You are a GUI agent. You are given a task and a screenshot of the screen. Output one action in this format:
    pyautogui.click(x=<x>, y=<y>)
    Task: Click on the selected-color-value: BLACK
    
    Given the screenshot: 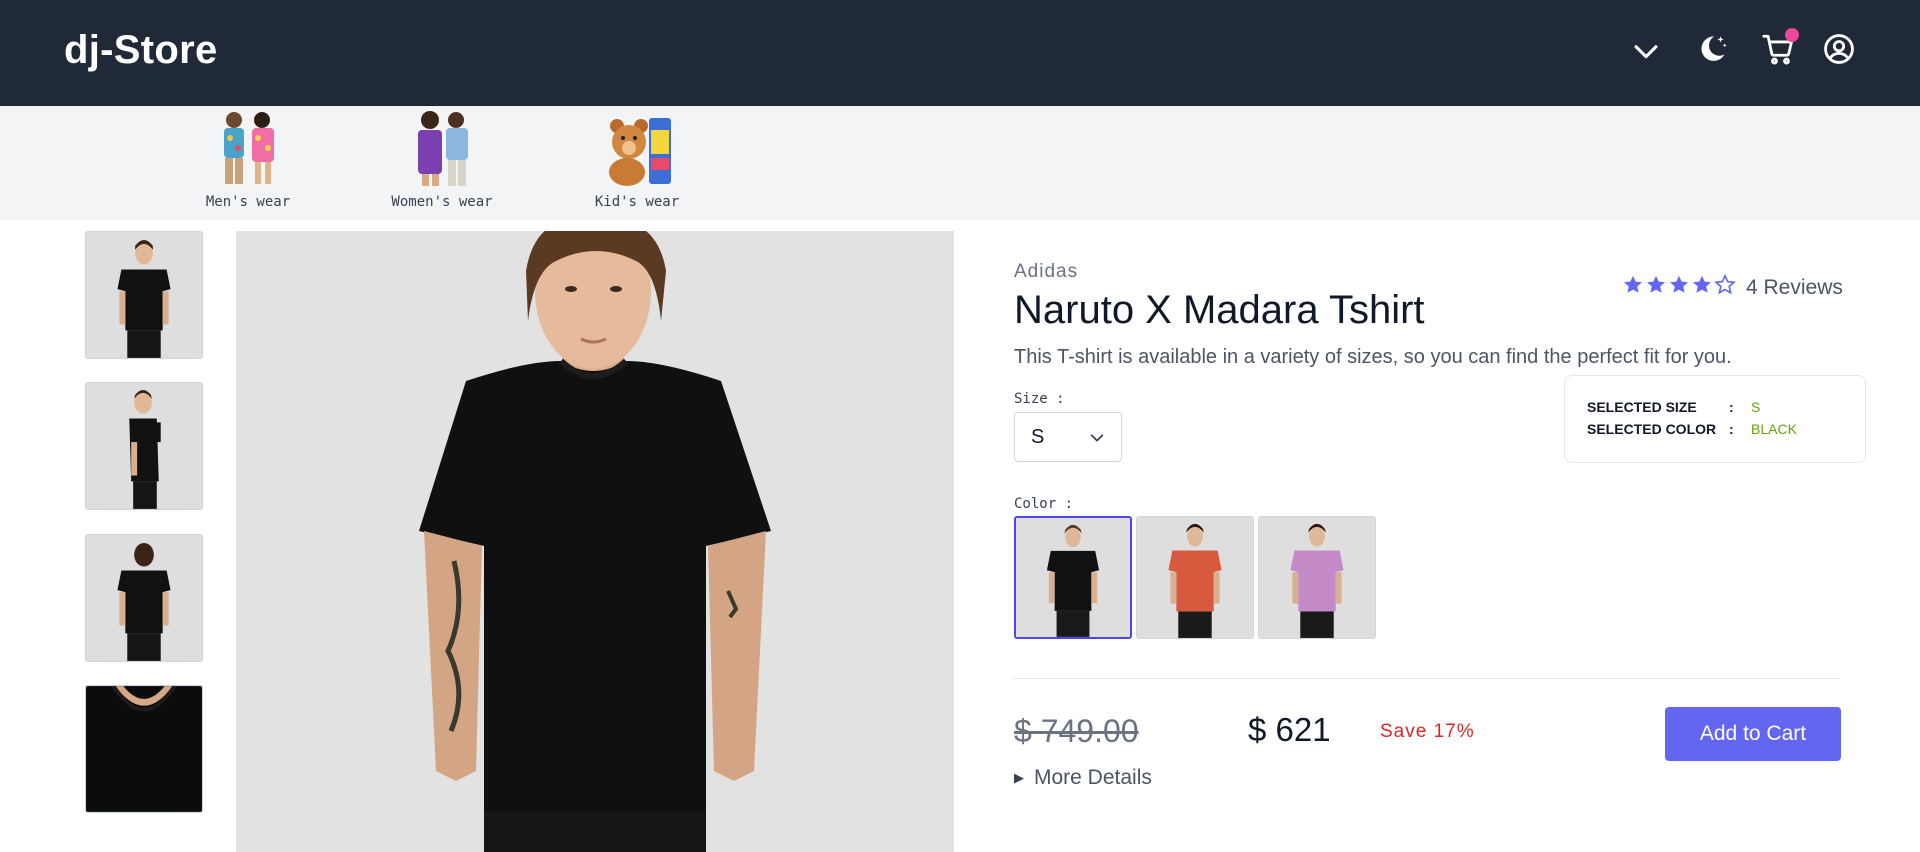 What is the action you would take?
    pyautogui.click(x=1774, y=429)
    